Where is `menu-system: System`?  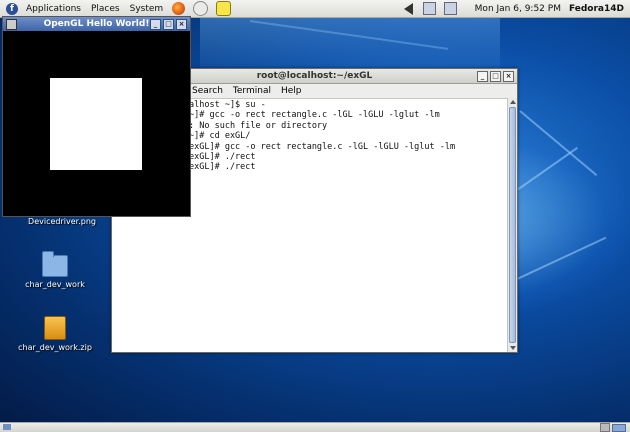 menu-system: System is located at coordinates (147, 9).